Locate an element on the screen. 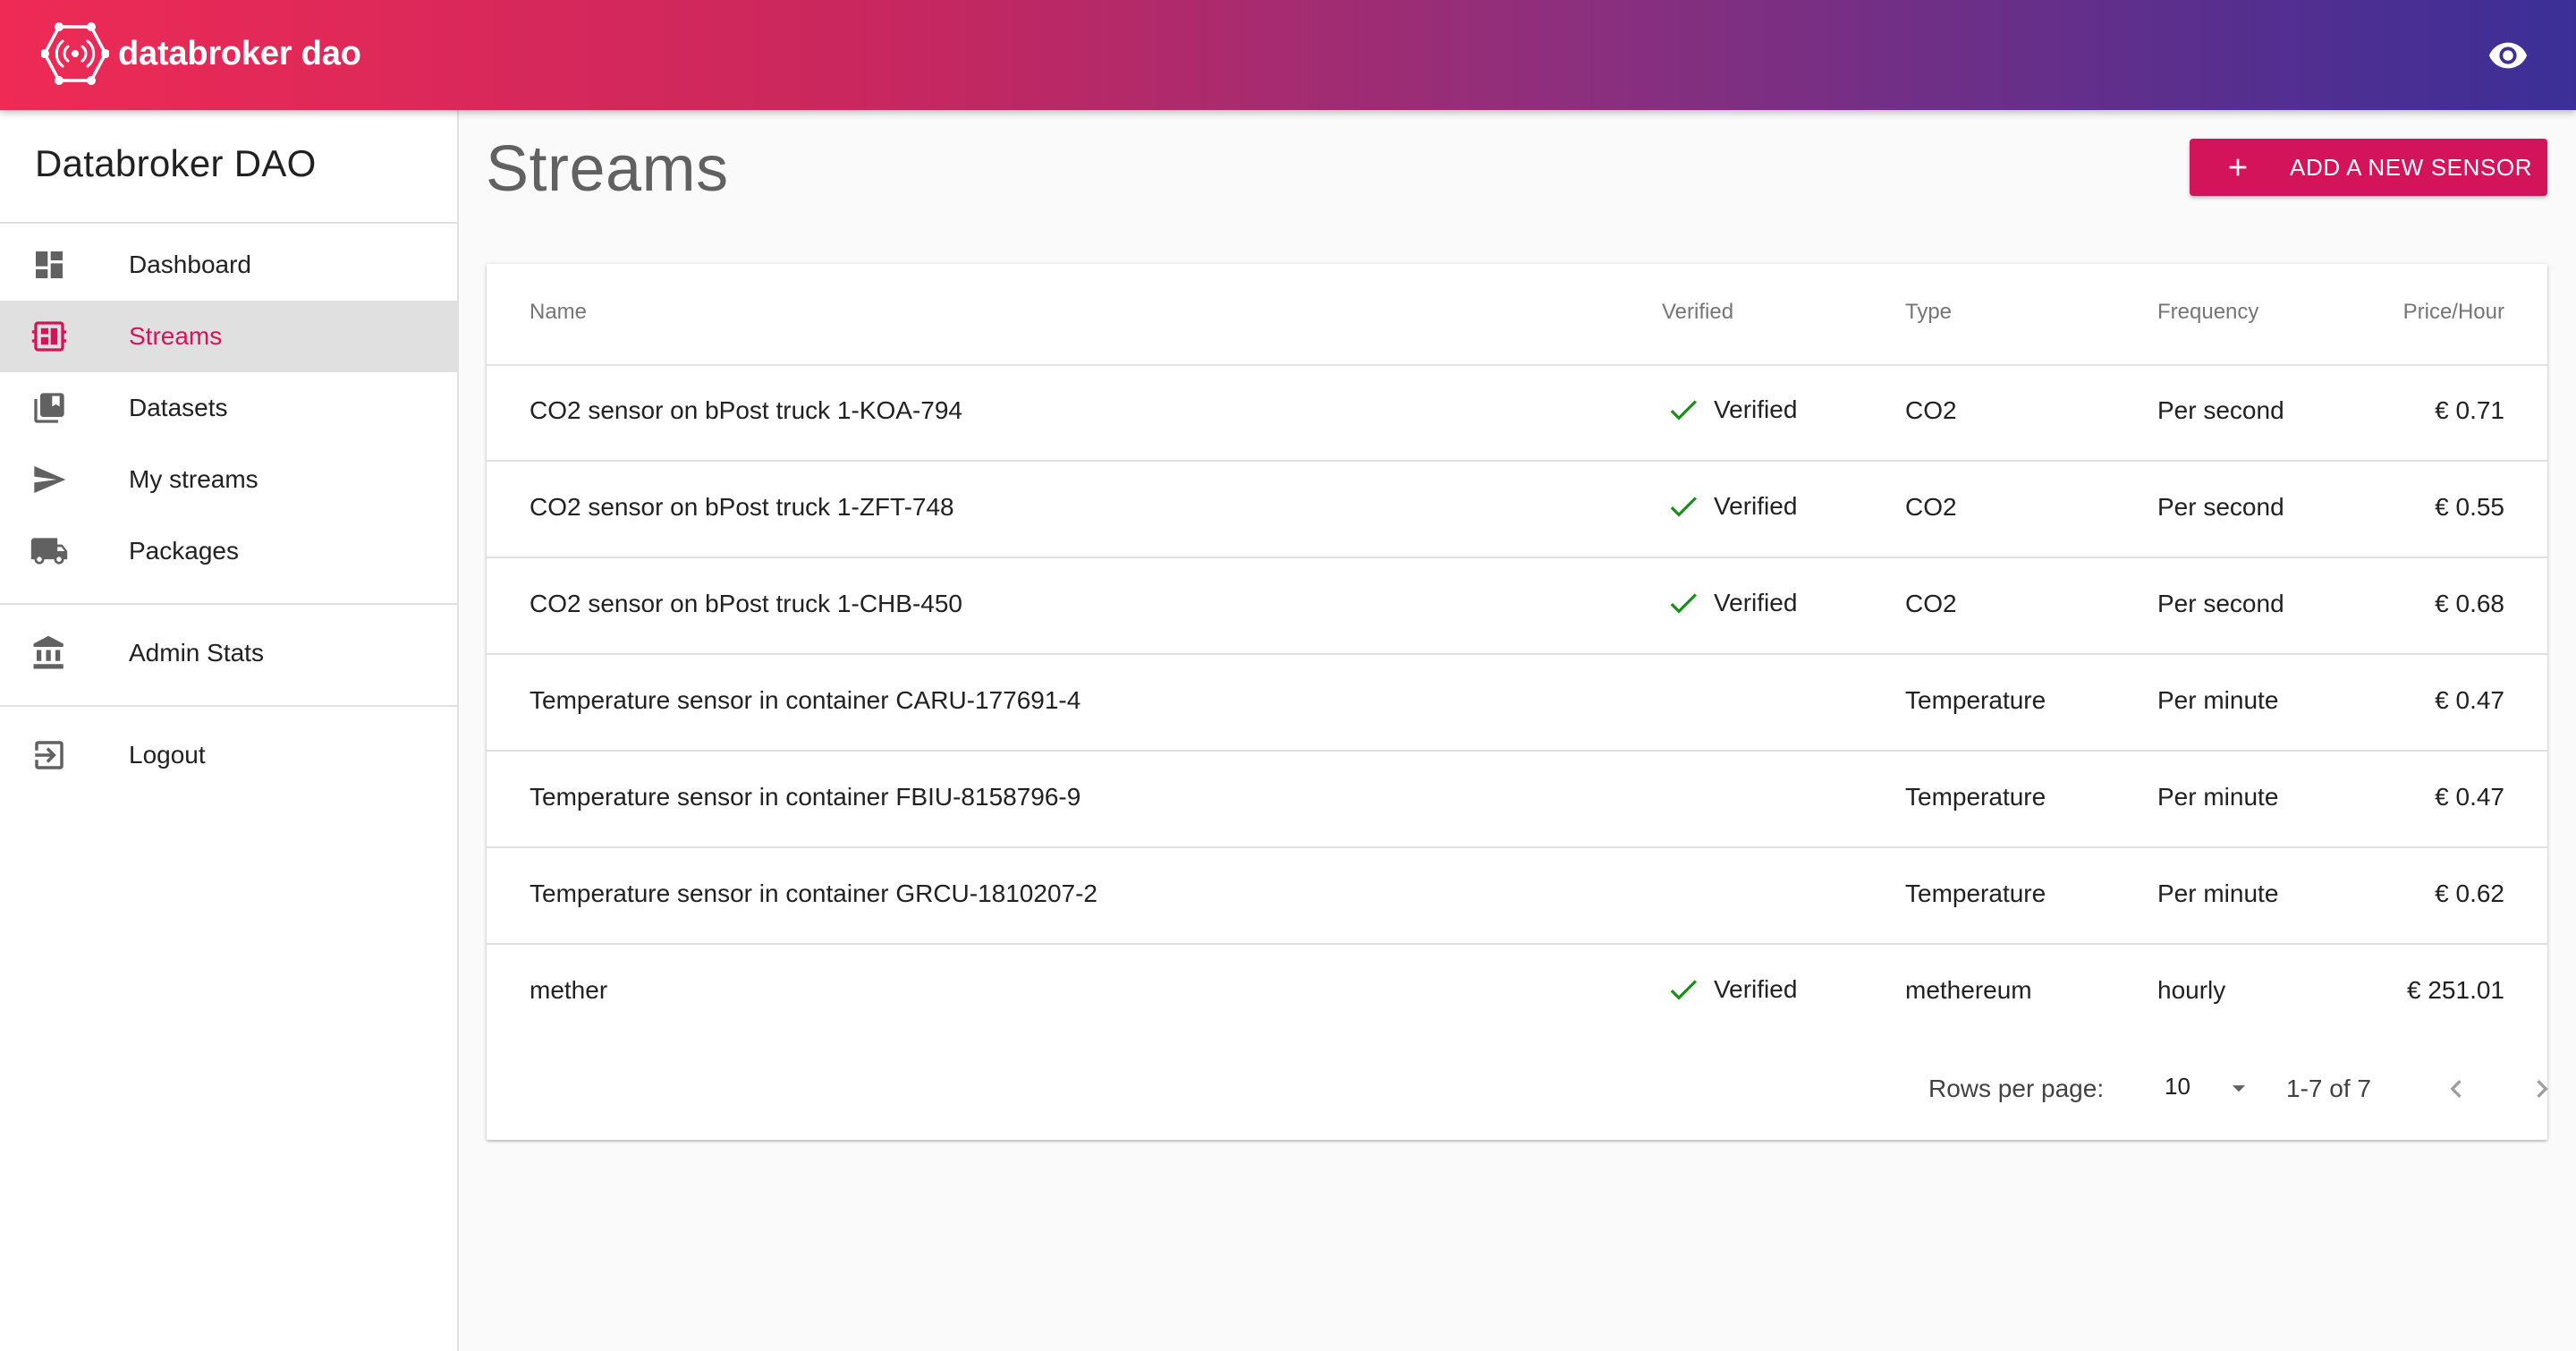  dashboard-icon is located at coordinates (49, 264).